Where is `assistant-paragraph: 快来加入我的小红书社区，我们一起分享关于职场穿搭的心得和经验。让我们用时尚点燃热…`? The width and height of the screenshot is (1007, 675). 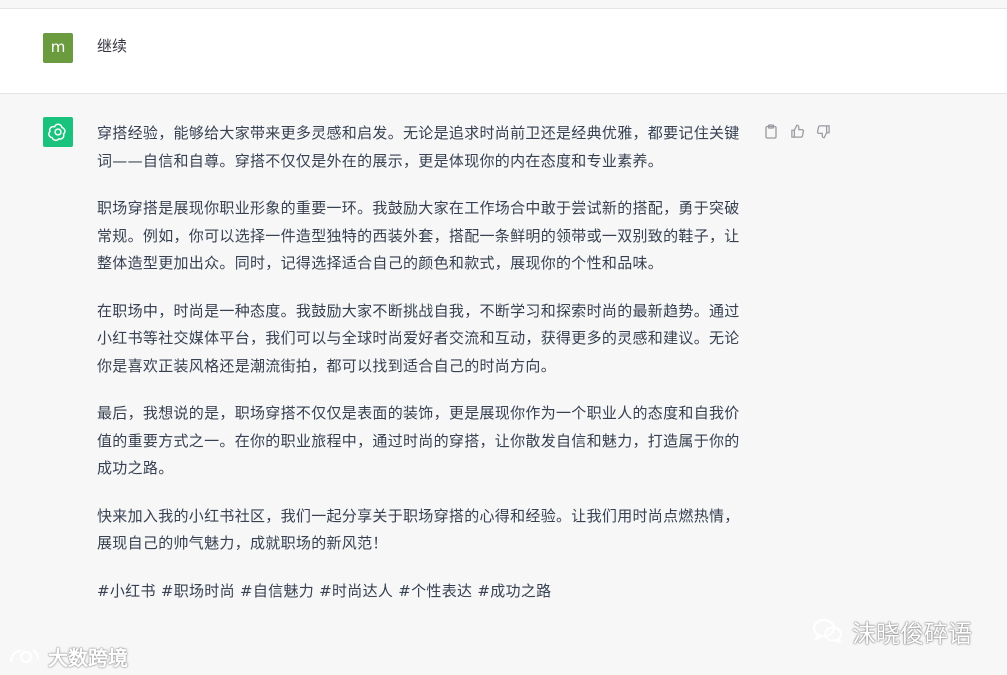
assistant-paragraph: 快来加入我的小红书社区，我们一起分享关于职场穿搭的心得和经验。让我们用时尚点燃热… is located at coordinates (418, 529).